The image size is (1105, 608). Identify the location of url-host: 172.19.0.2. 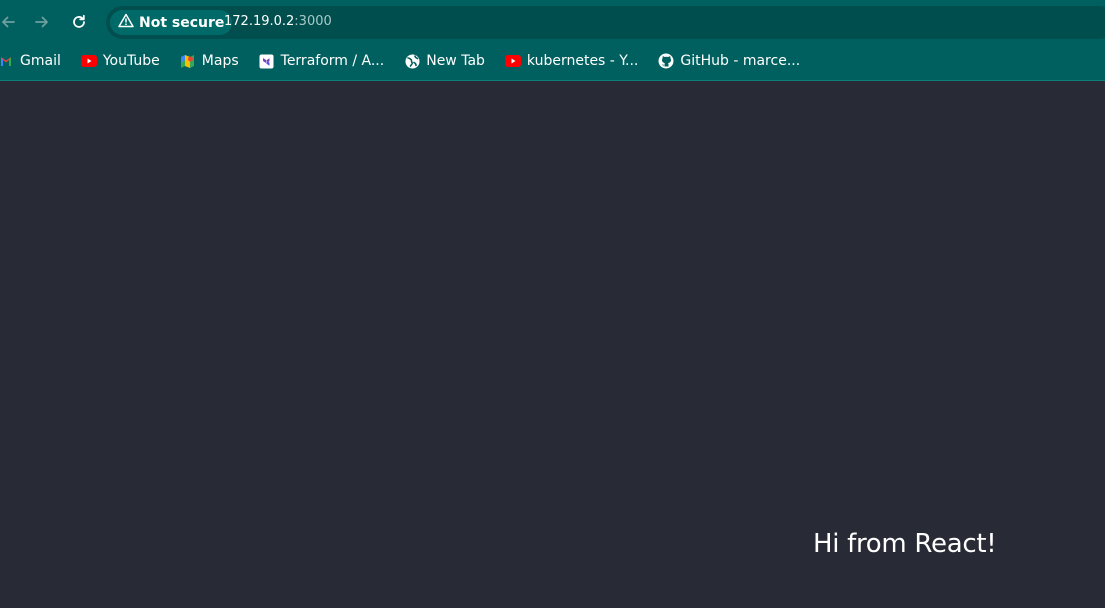
(259, 21).